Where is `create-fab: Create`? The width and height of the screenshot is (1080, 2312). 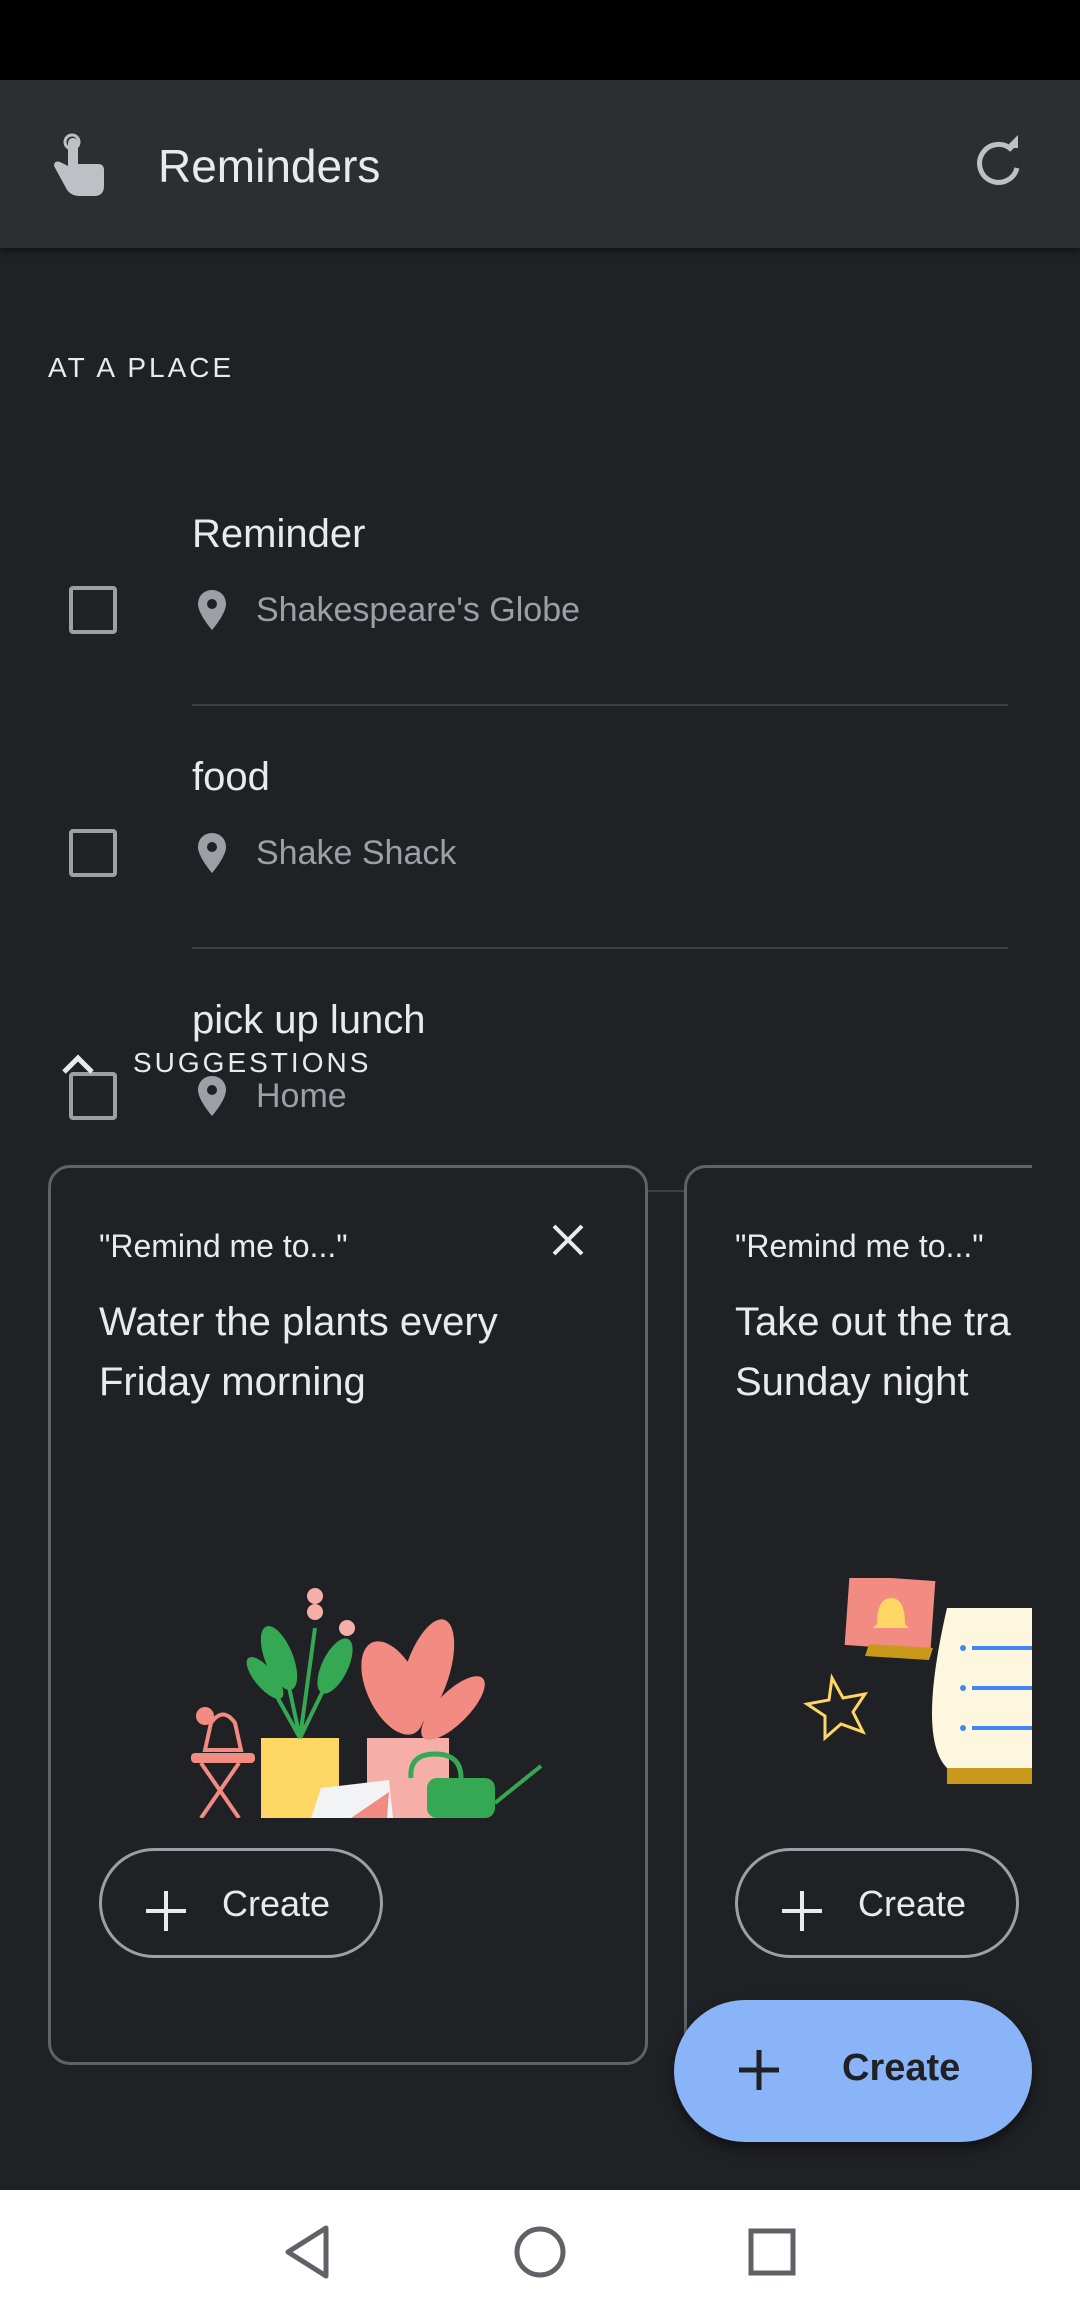 create-fab: Create is located at coordinates (853, 2071).